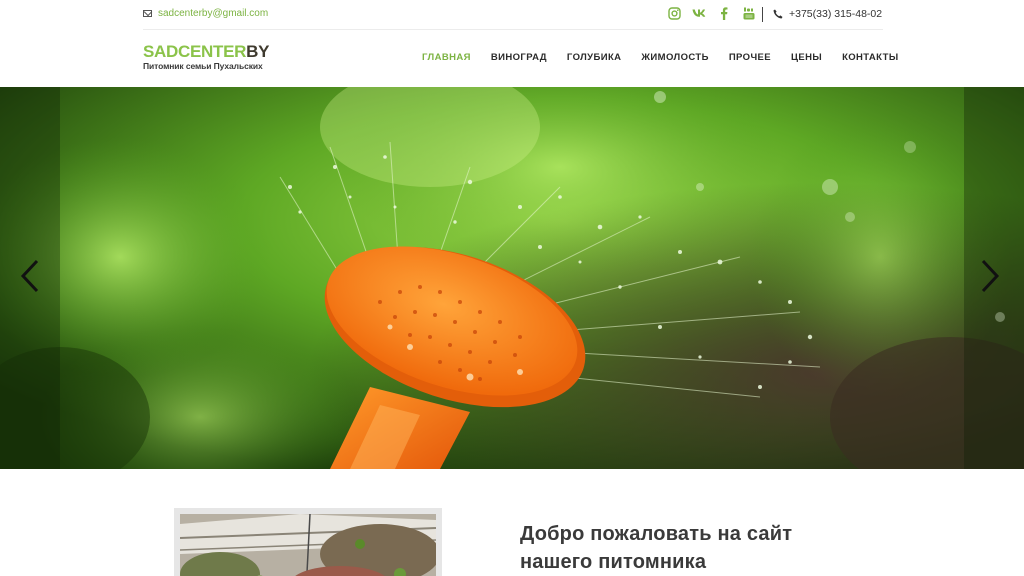 Image resolution: width=1024 pixels, height=576 pixels. What do you see at coordinates (203, 66) in the screenshot?
I see `logo-tagline: Питомник семьи Пухальских` at bounding box center [203, 66].